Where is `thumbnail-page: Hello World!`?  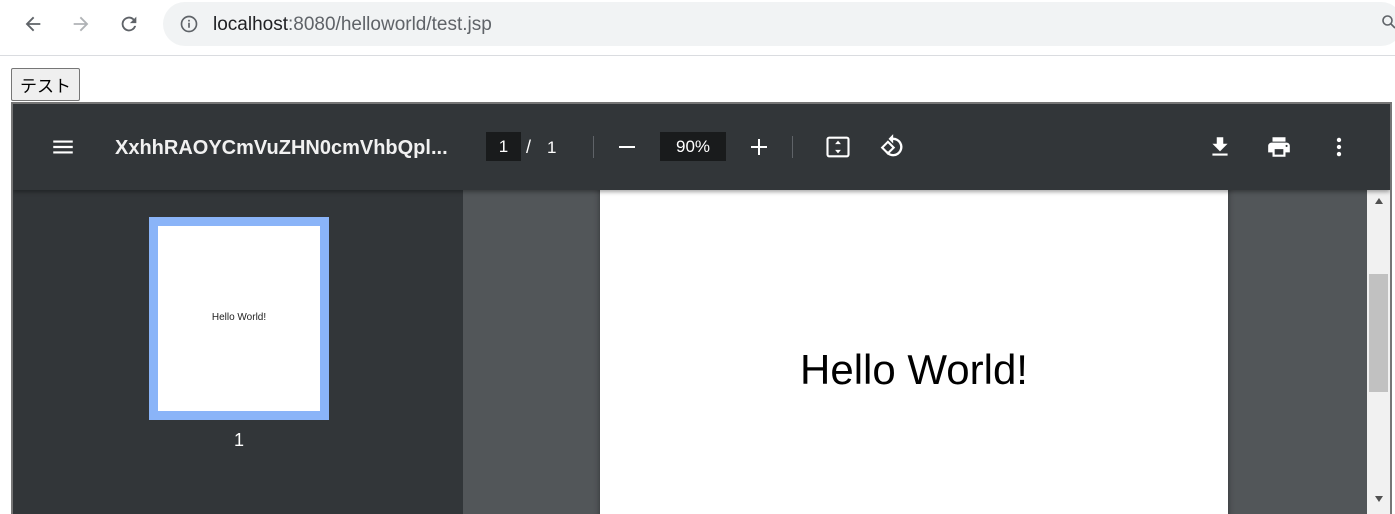 thumbnail-page: Hello World! is located at coordinates (239, 318).